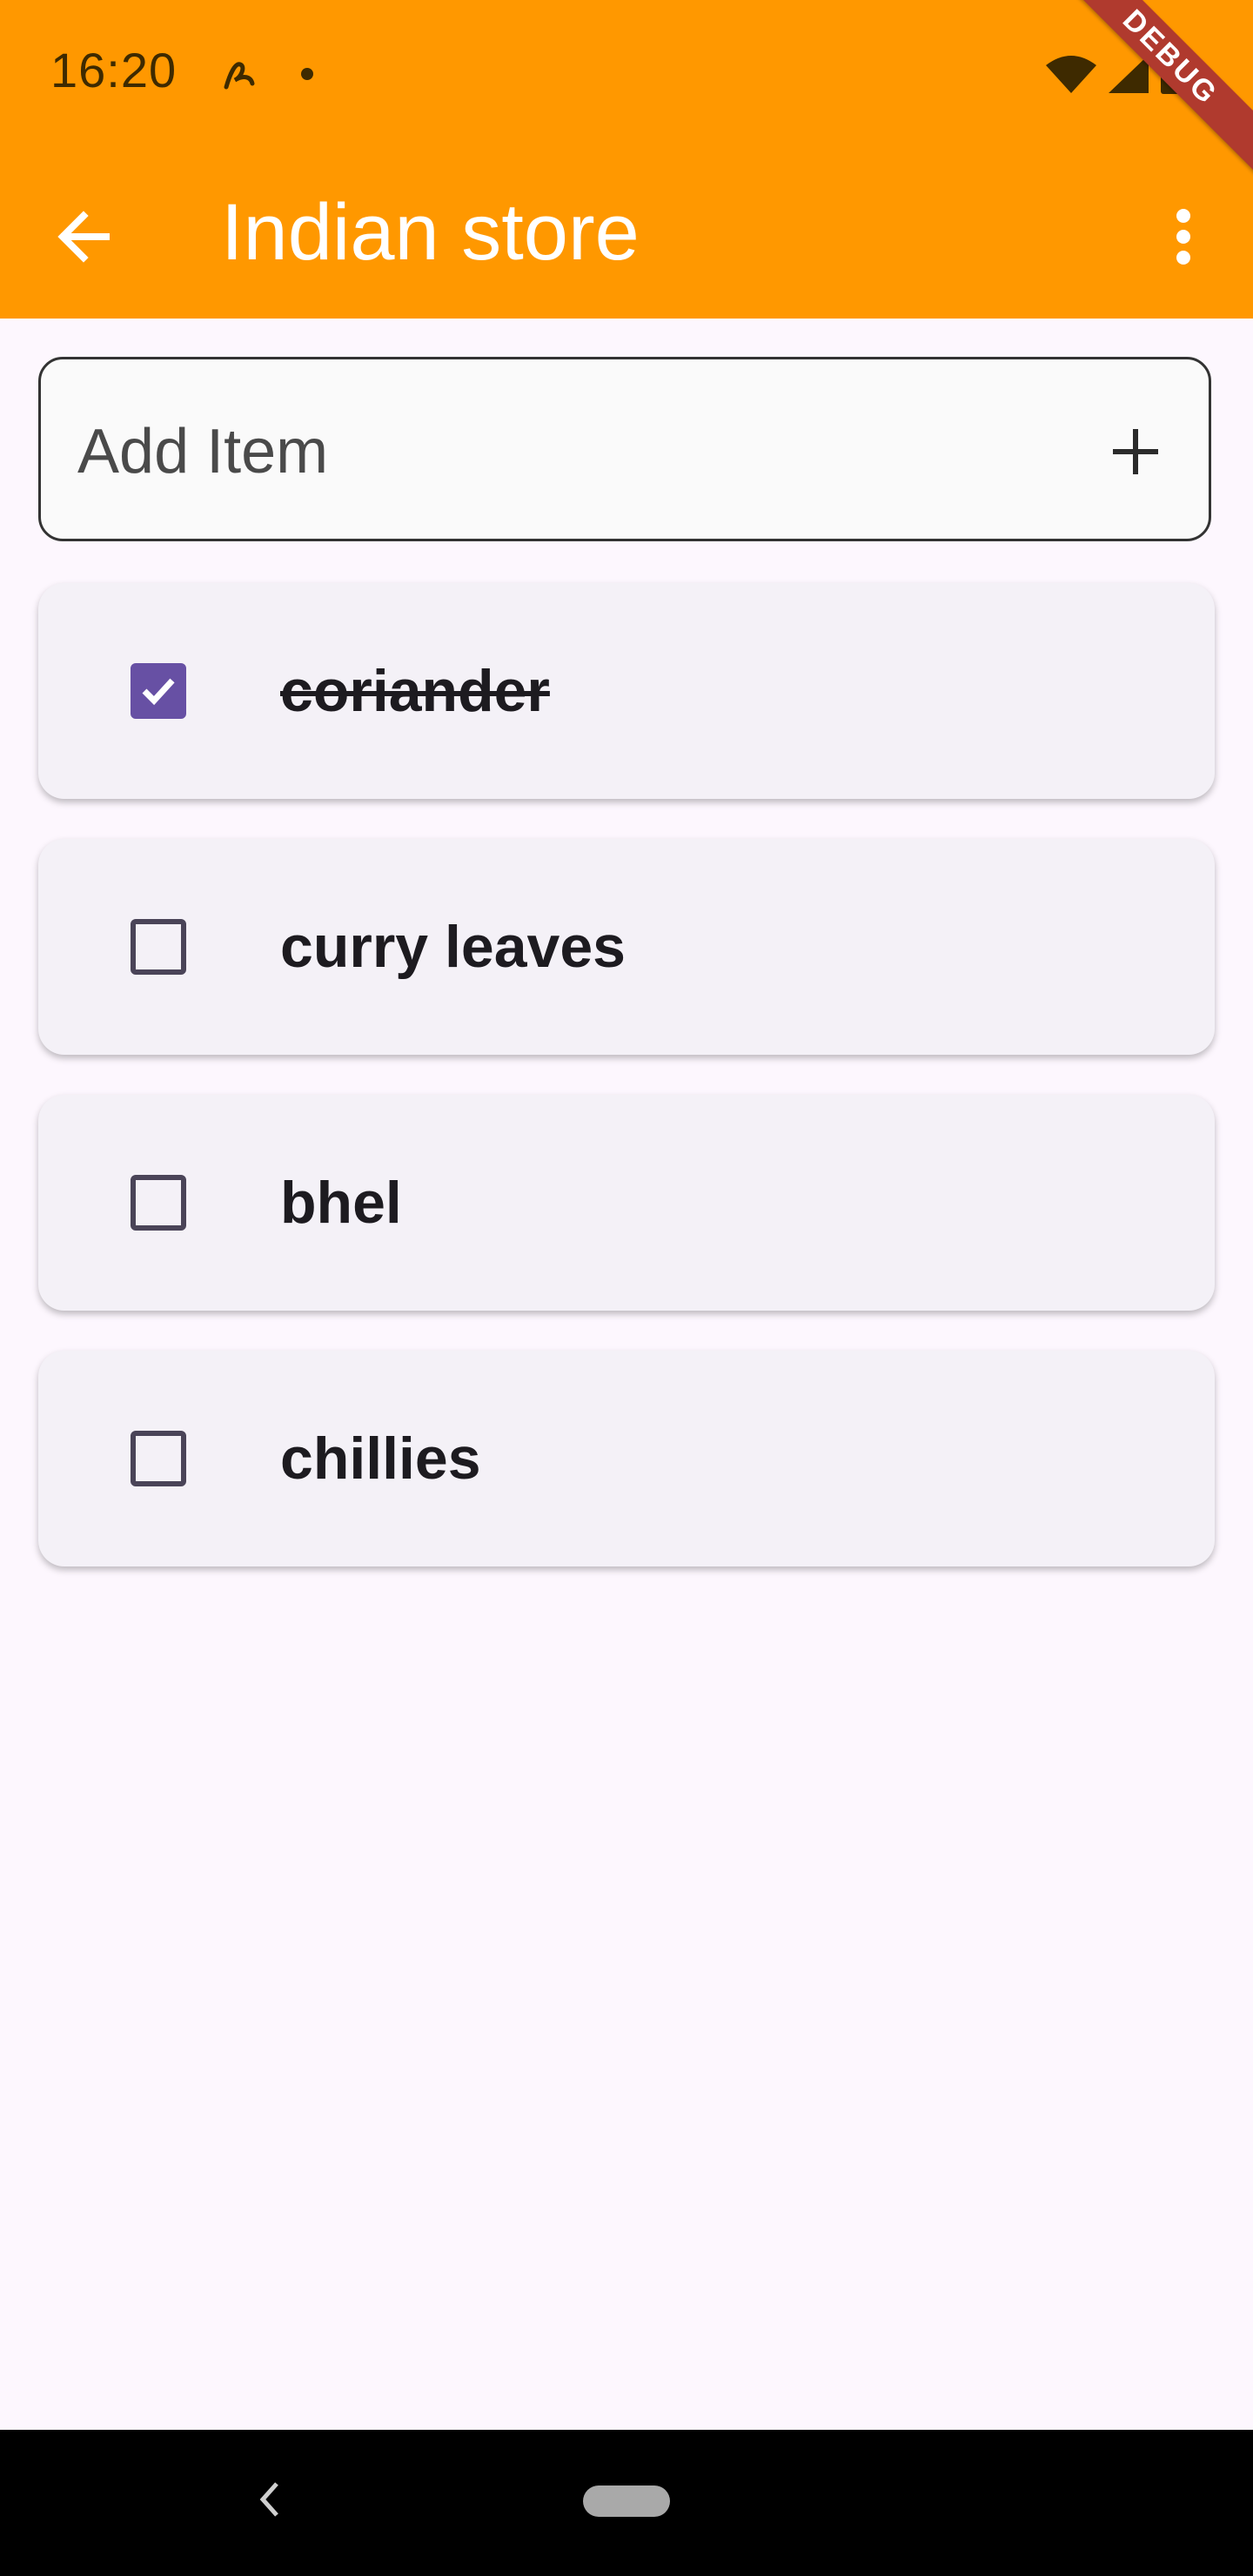 This screenshot has height=2576, width=1253. I want to click on page-title: Indian store, so click(430, 233).